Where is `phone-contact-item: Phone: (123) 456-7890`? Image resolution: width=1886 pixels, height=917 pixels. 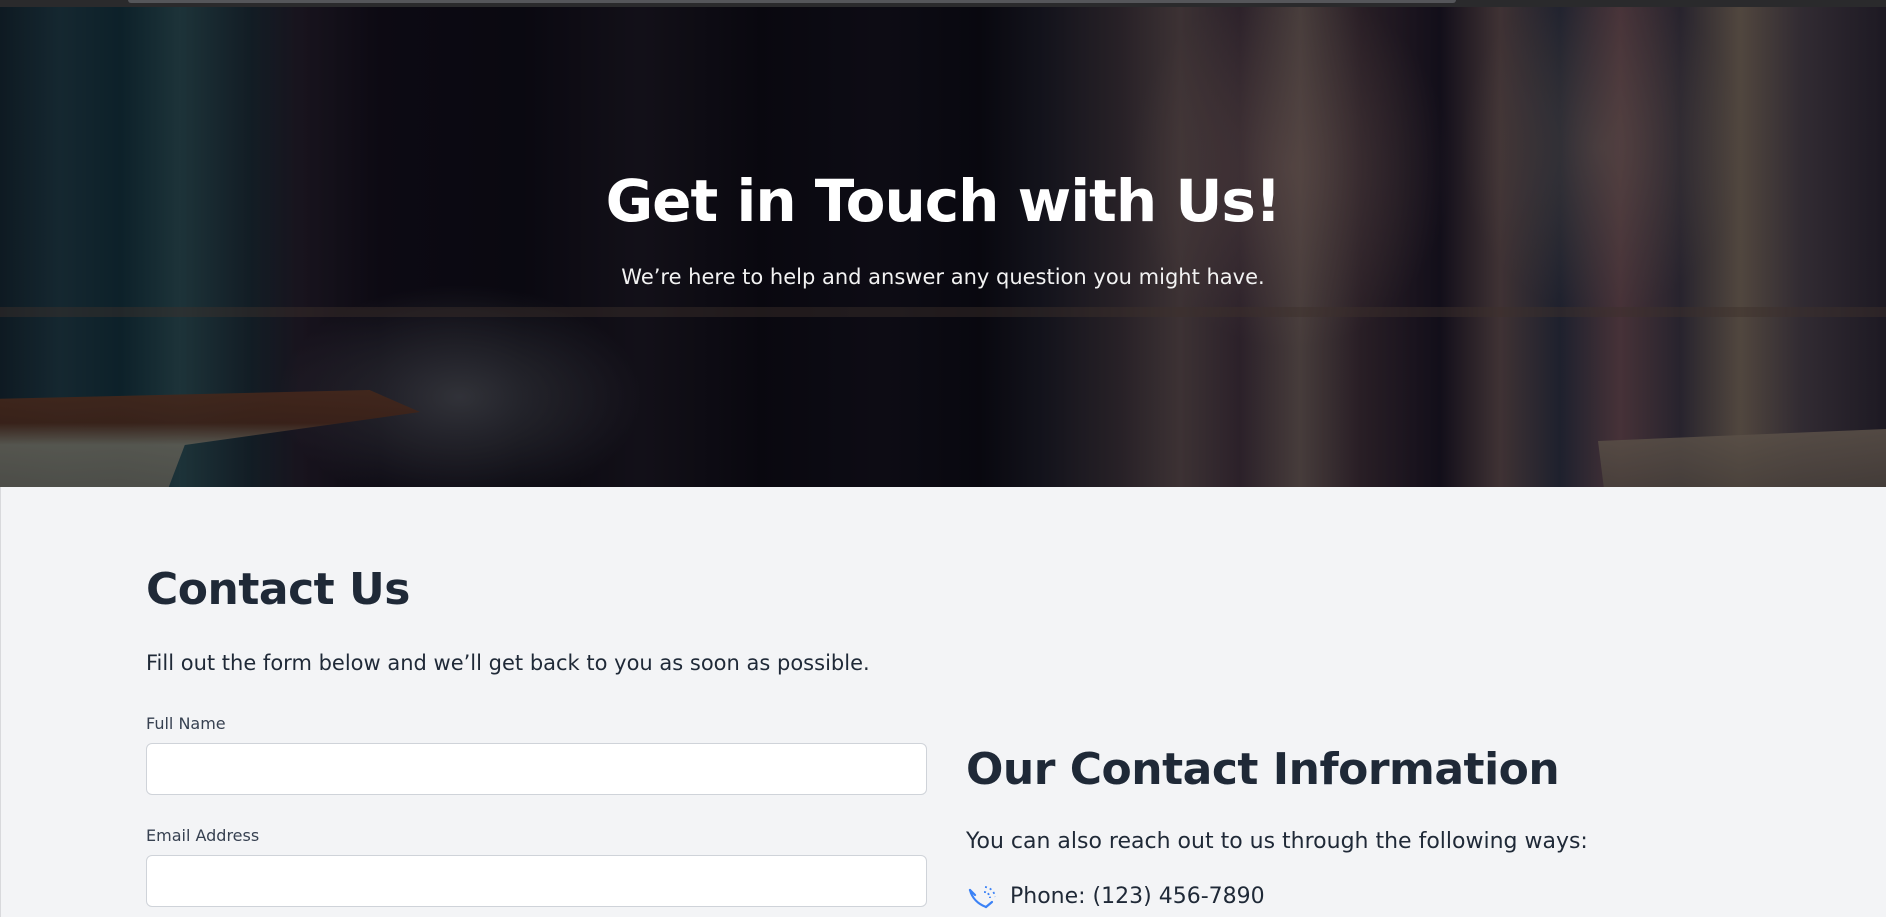 phone-contact-item: Phone: (123) 456-7890 is located at coordinates (1115, 896).